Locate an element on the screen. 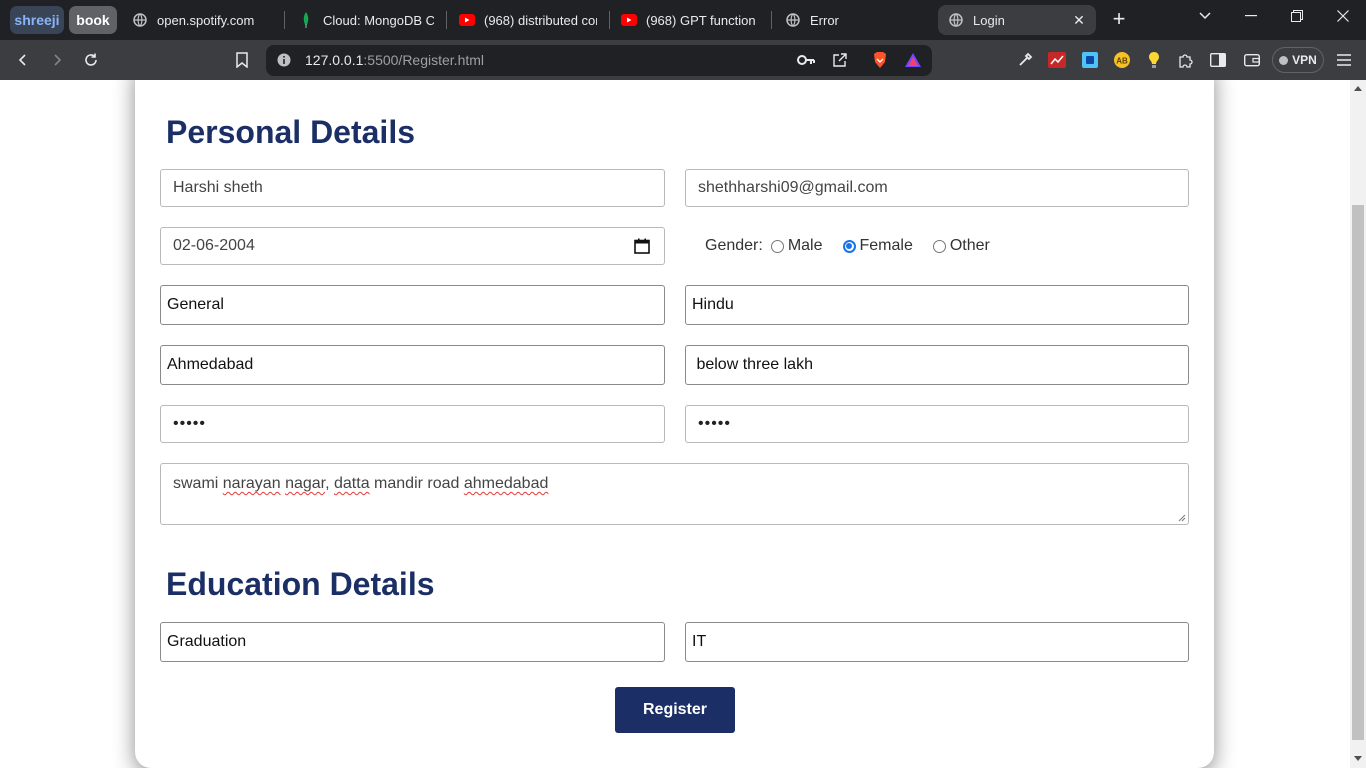 The height and width of the screenshot is (768, 1366). gender-radio-group: Gender: Male Female Other is located at coordinates (857, 246).